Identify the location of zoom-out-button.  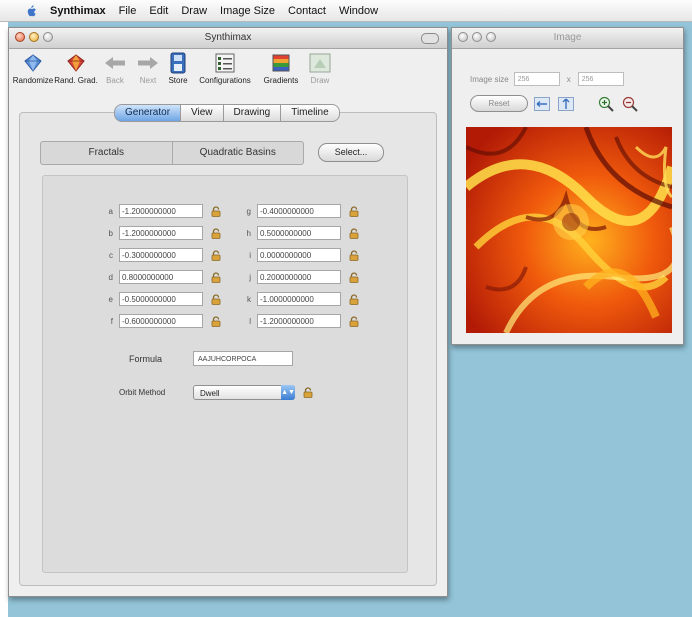
(630, 104).